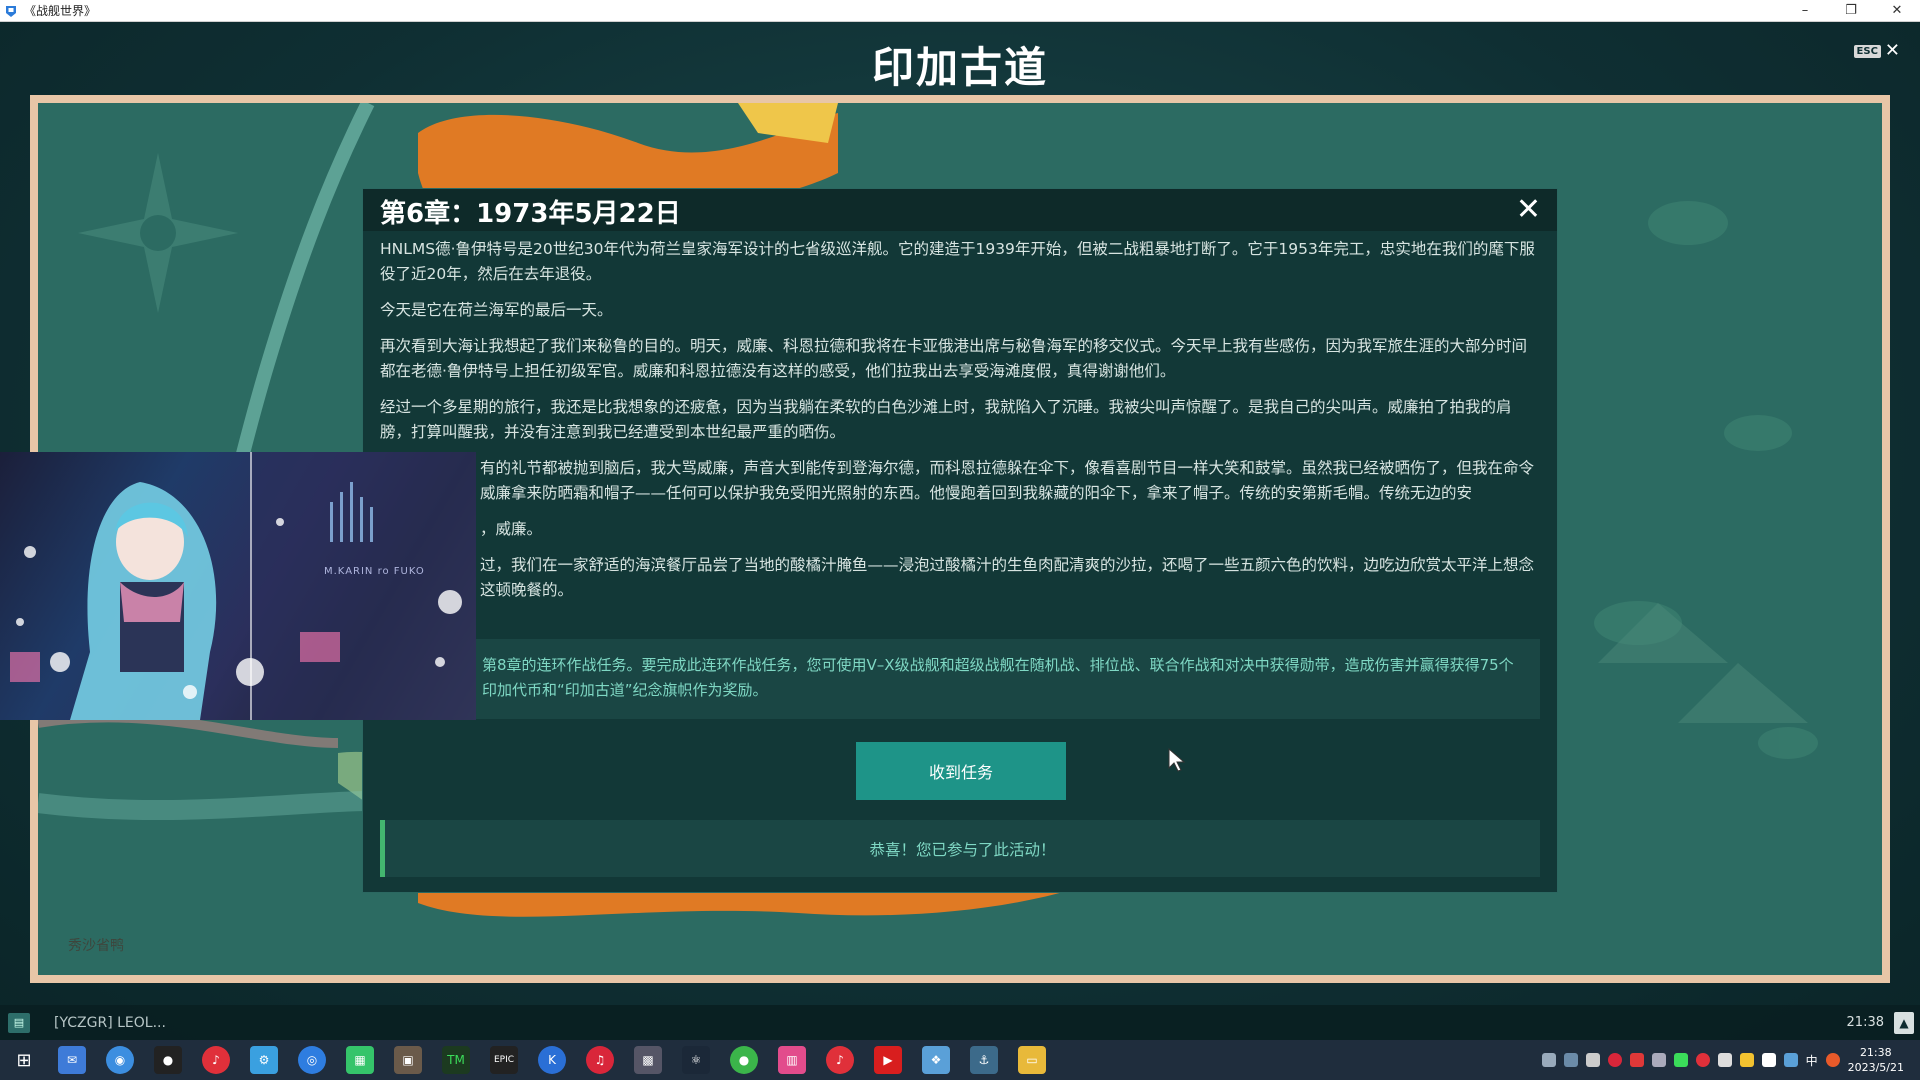 This screenshot has width=1920, height=1080. I want to click on tray-volume-icon, so click(1724, 1060).